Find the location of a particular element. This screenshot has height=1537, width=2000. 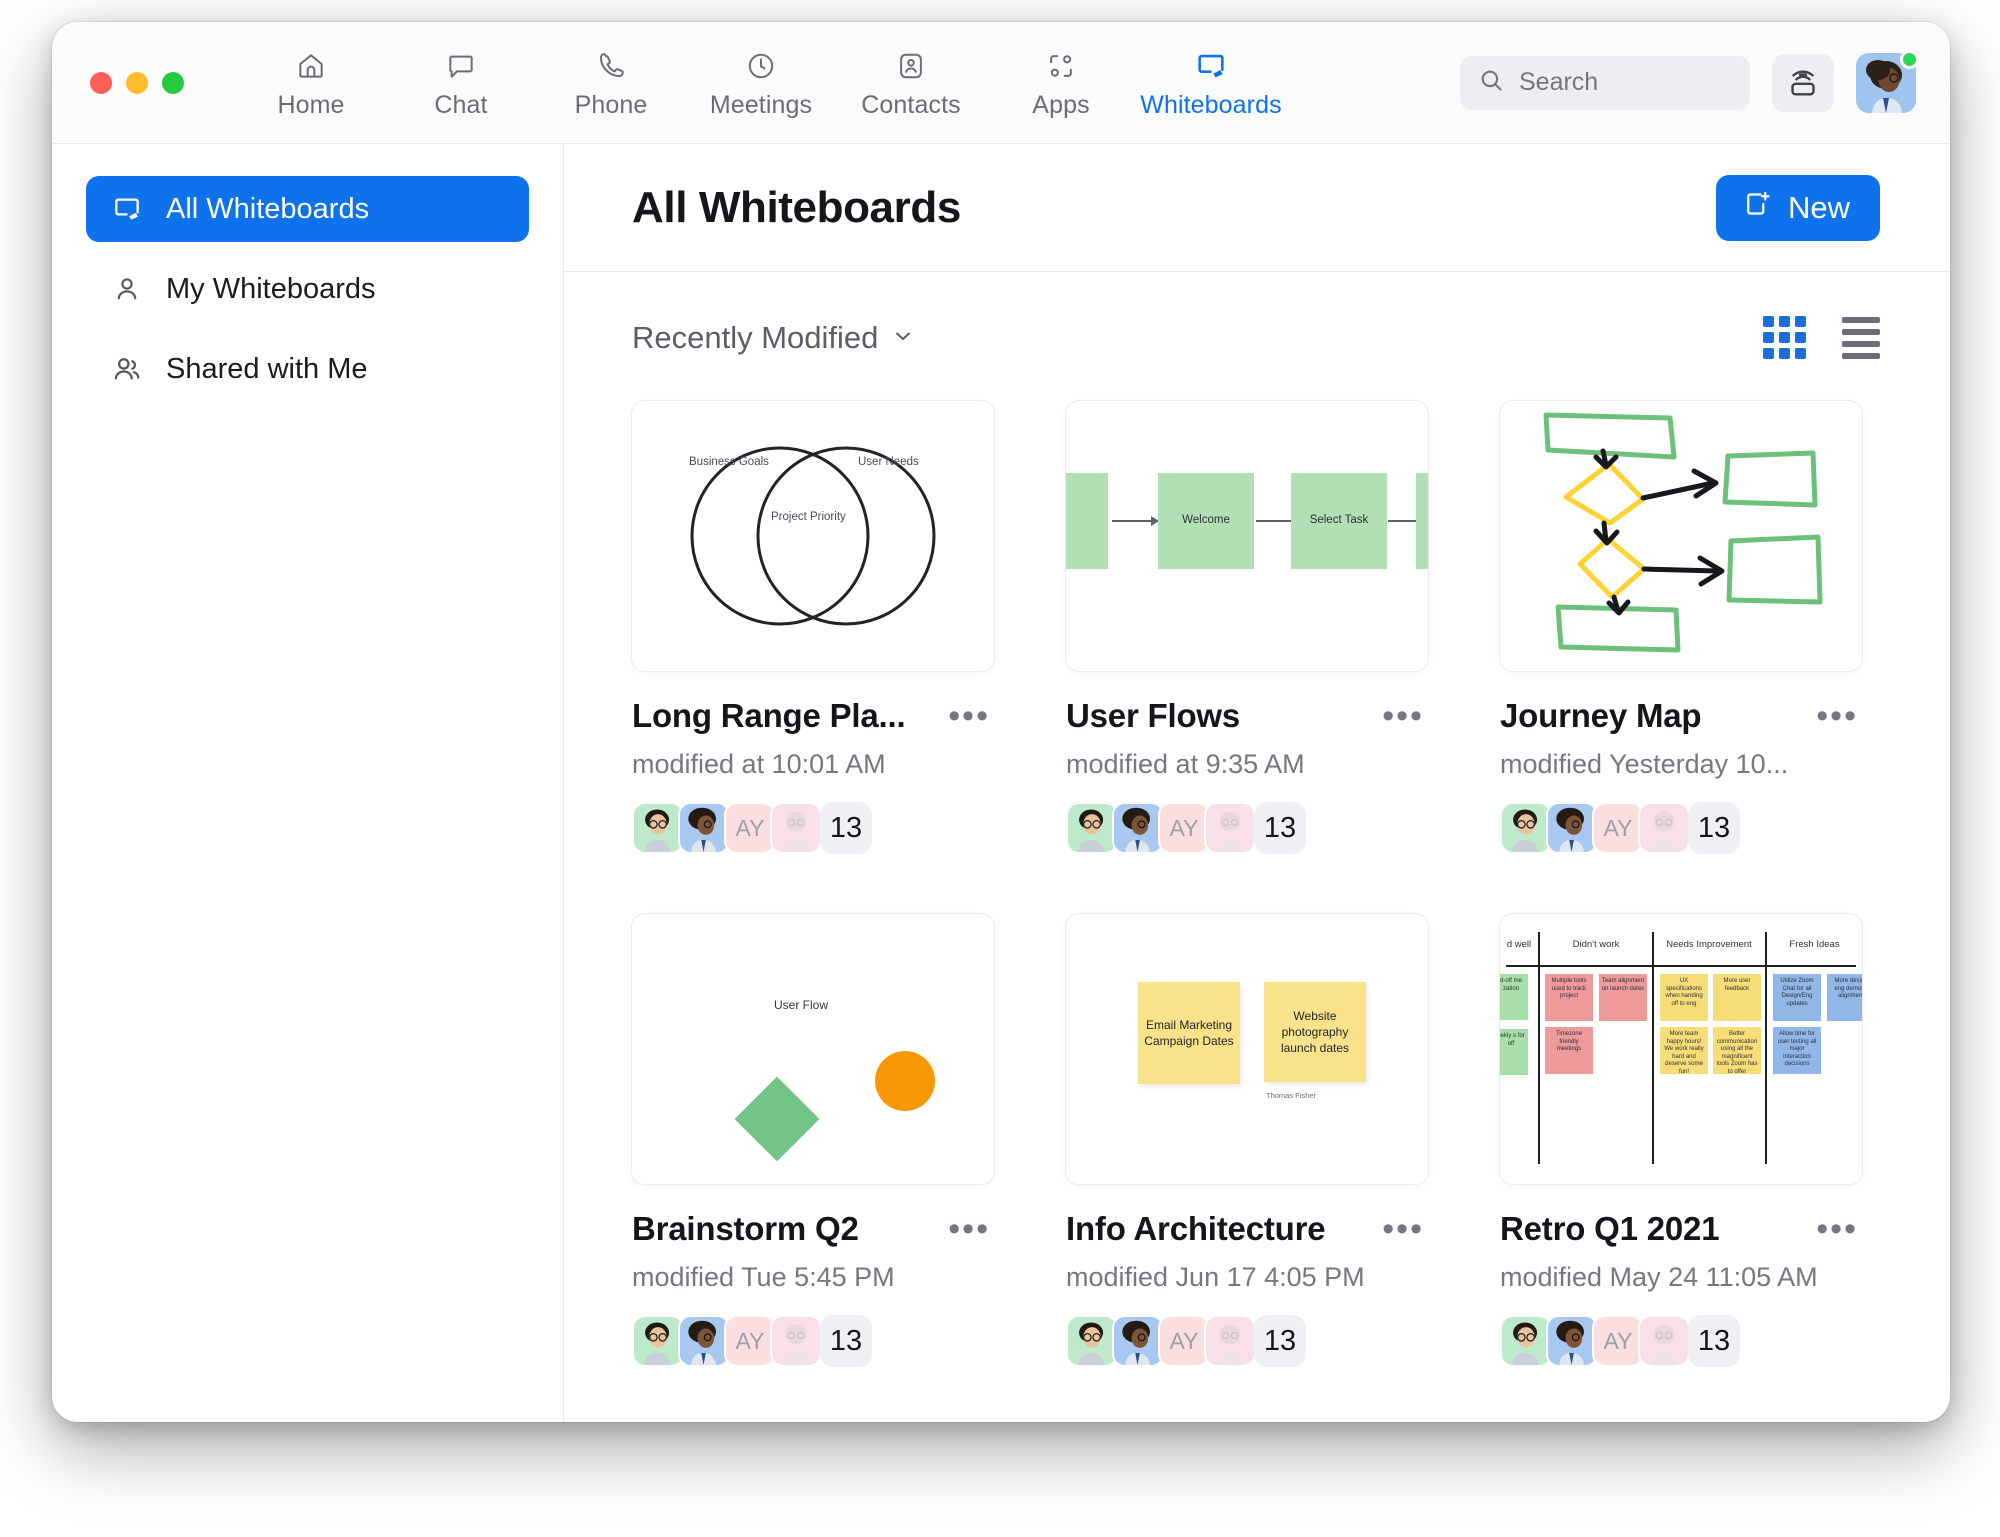

sticky-note: Email Marketing Campaign Dates is located at coordinates (1189, 1033).